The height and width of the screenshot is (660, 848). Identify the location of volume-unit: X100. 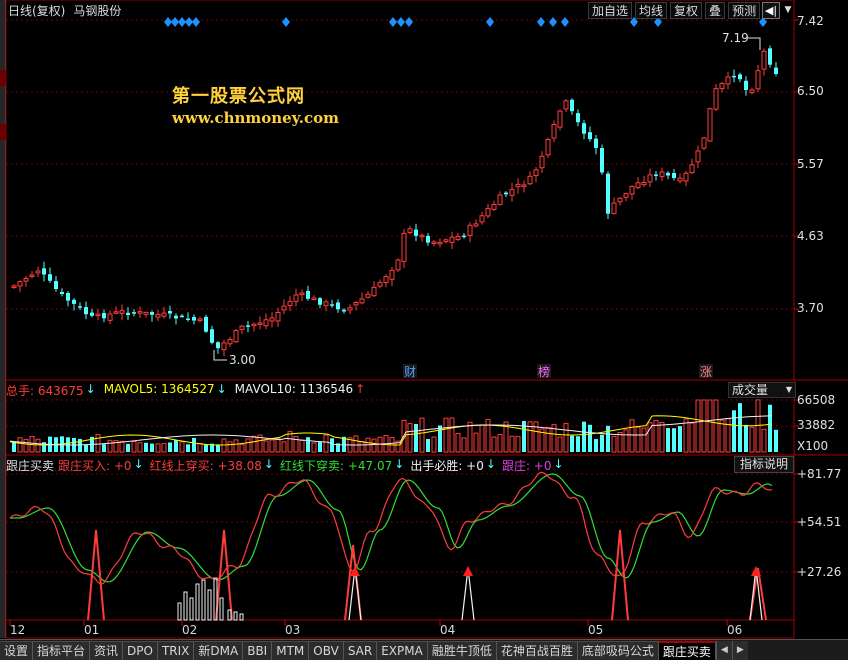
(813, 446).